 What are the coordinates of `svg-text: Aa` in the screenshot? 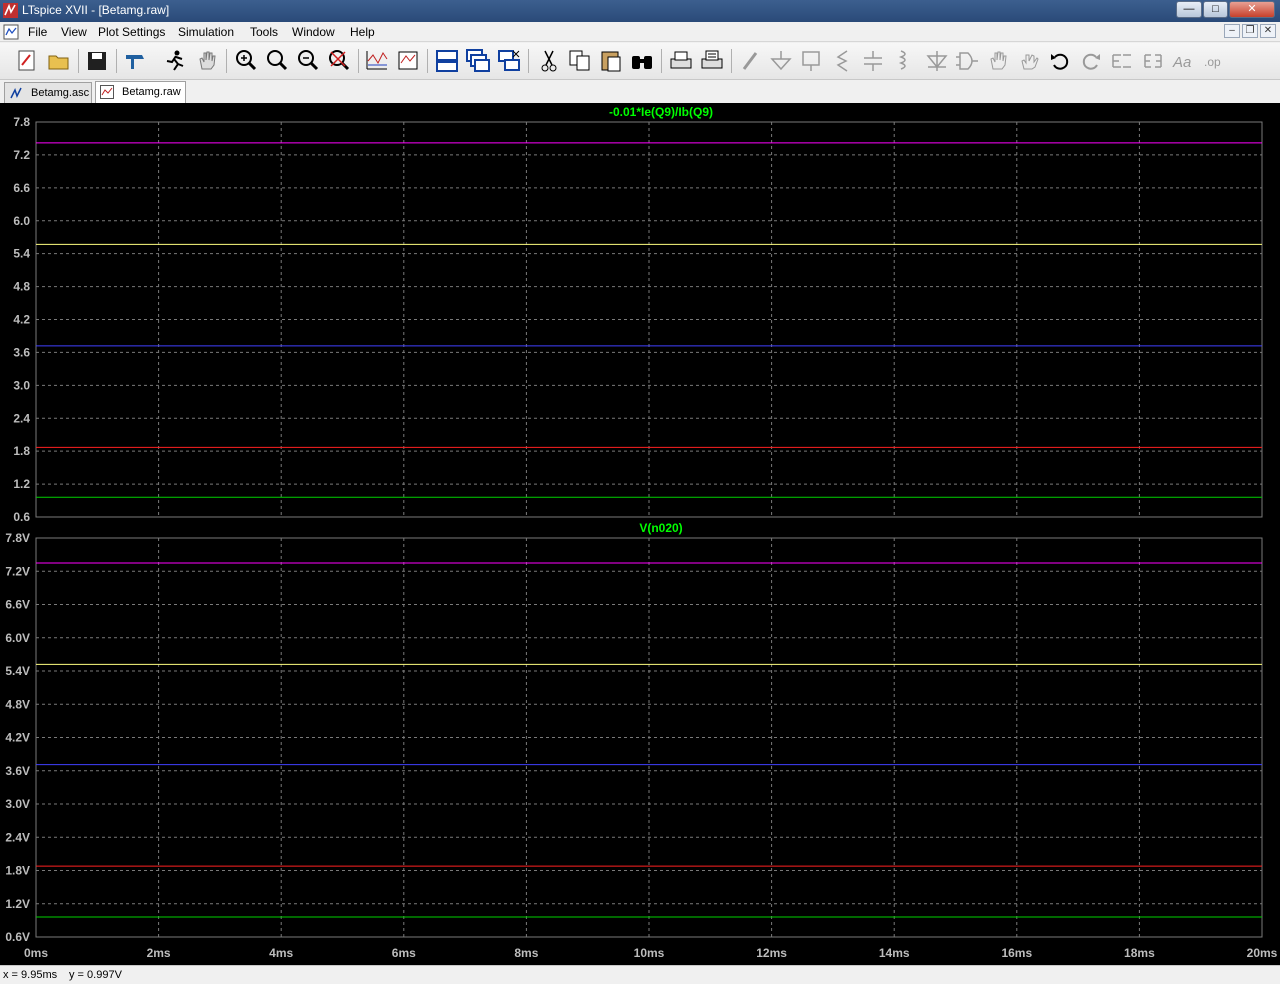 It's located at (1181, 62).